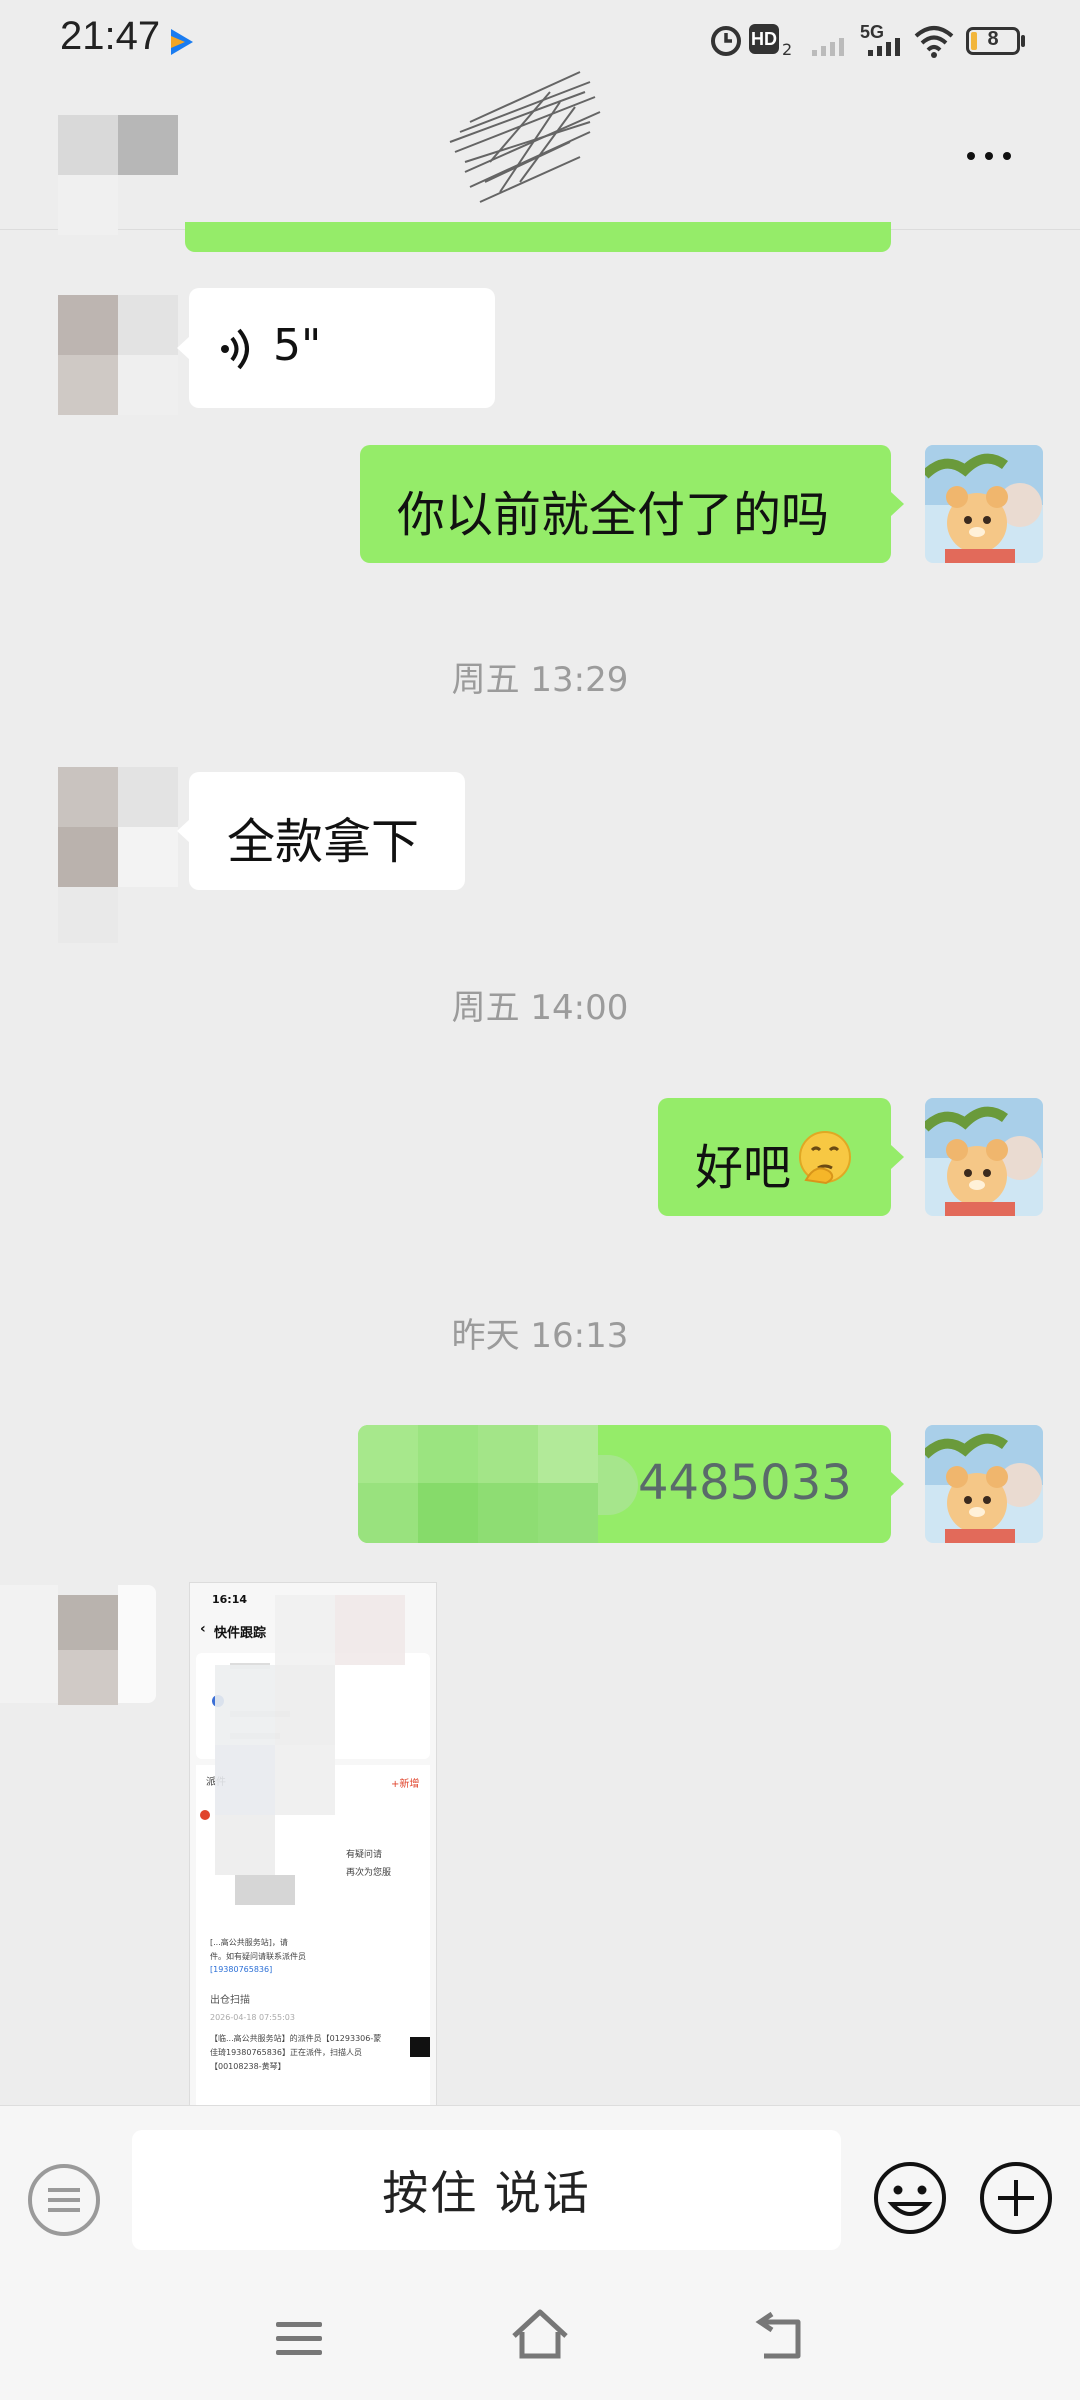  Describe the element at coordinates (110, 36) in the screenshot. I see `status-time: 21:47` at that location.